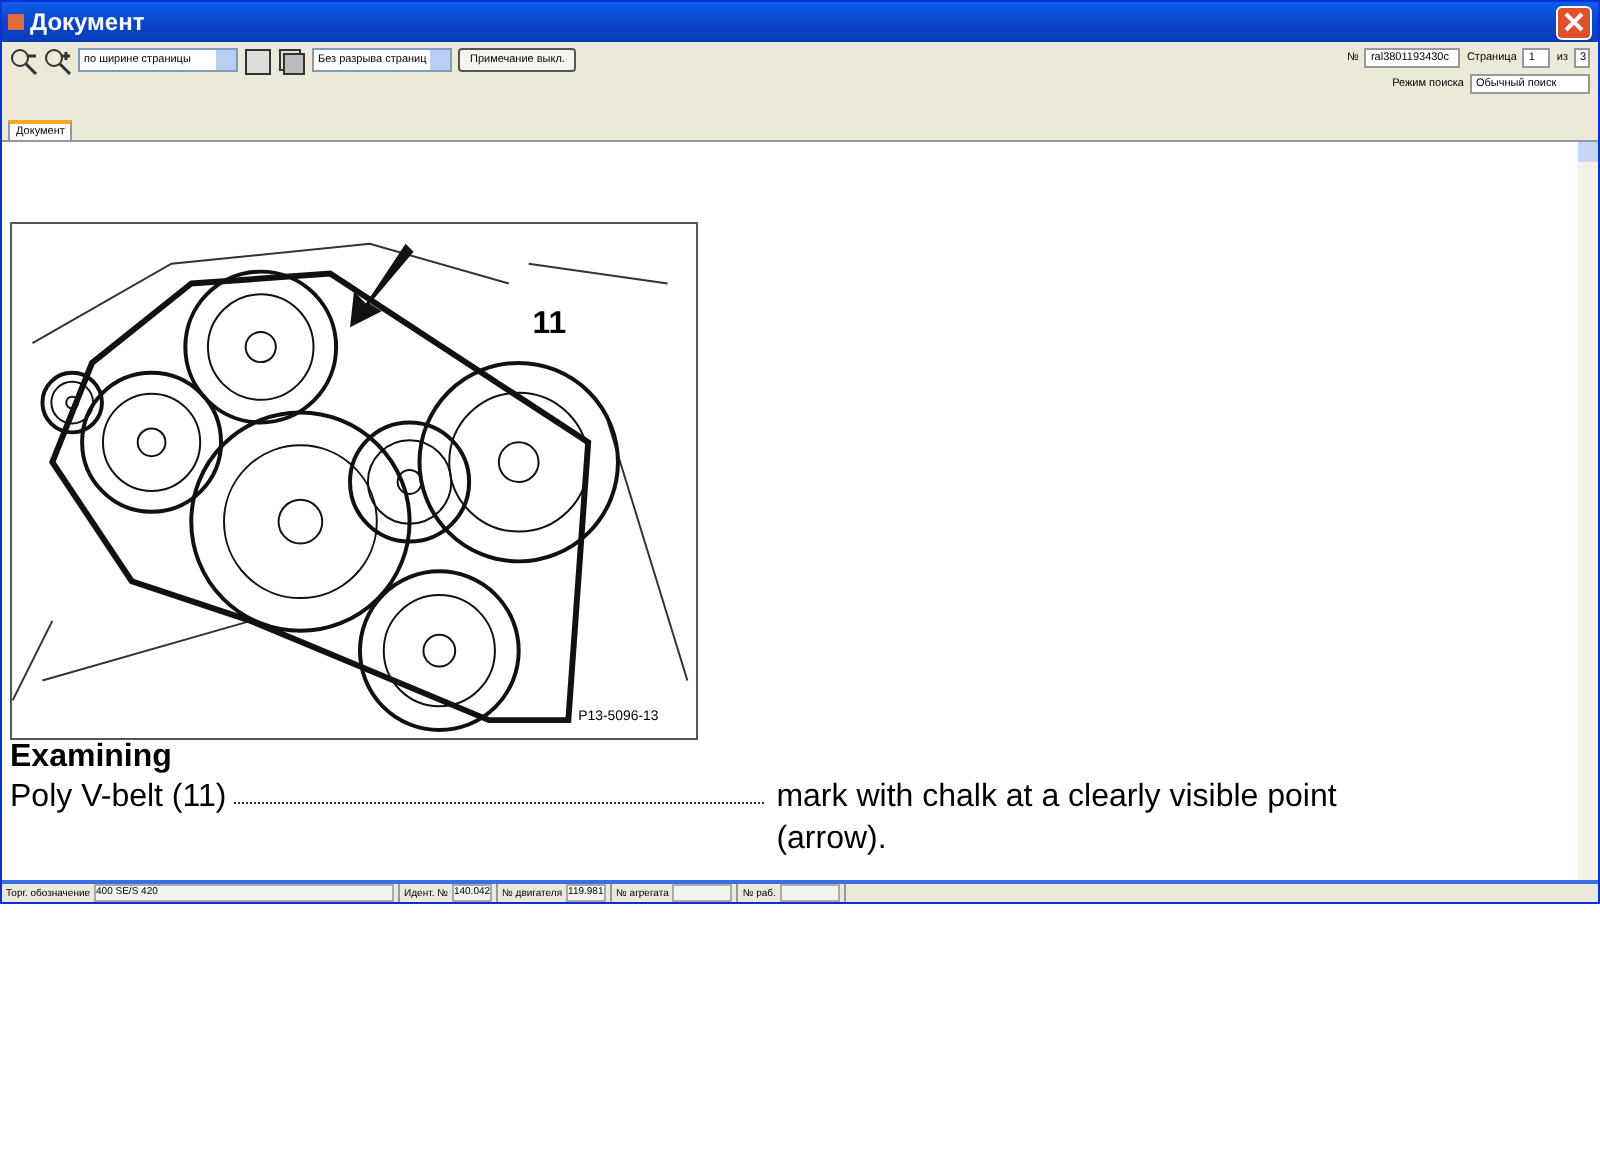 The height and width of the screenshot is (1168, 1600). I want to click on window-title: Документ, so click(88, 22).